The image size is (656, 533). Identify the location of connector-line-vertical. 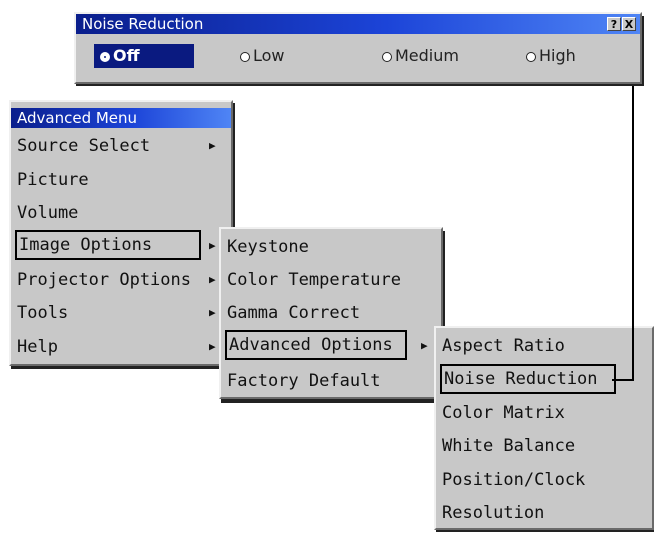
(633, 233).